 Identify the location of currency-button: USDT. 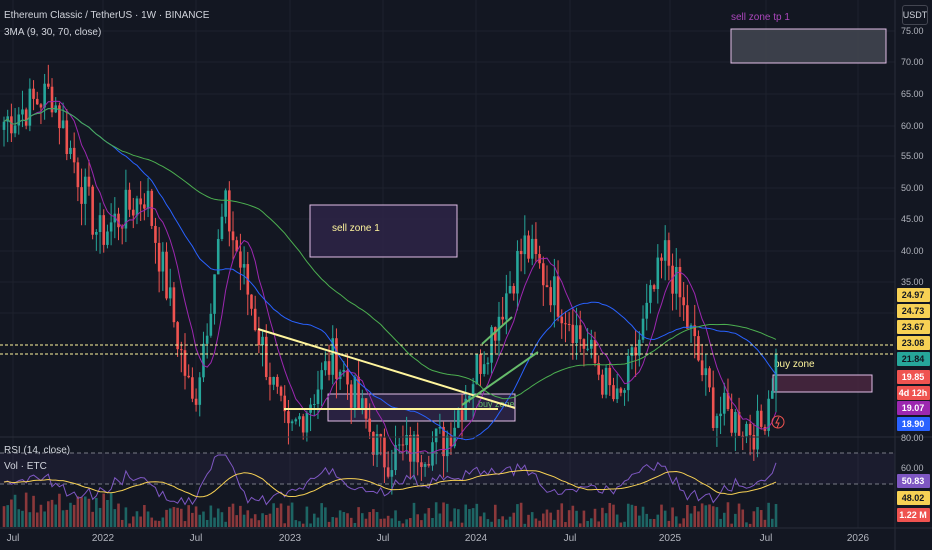
(915, 15).